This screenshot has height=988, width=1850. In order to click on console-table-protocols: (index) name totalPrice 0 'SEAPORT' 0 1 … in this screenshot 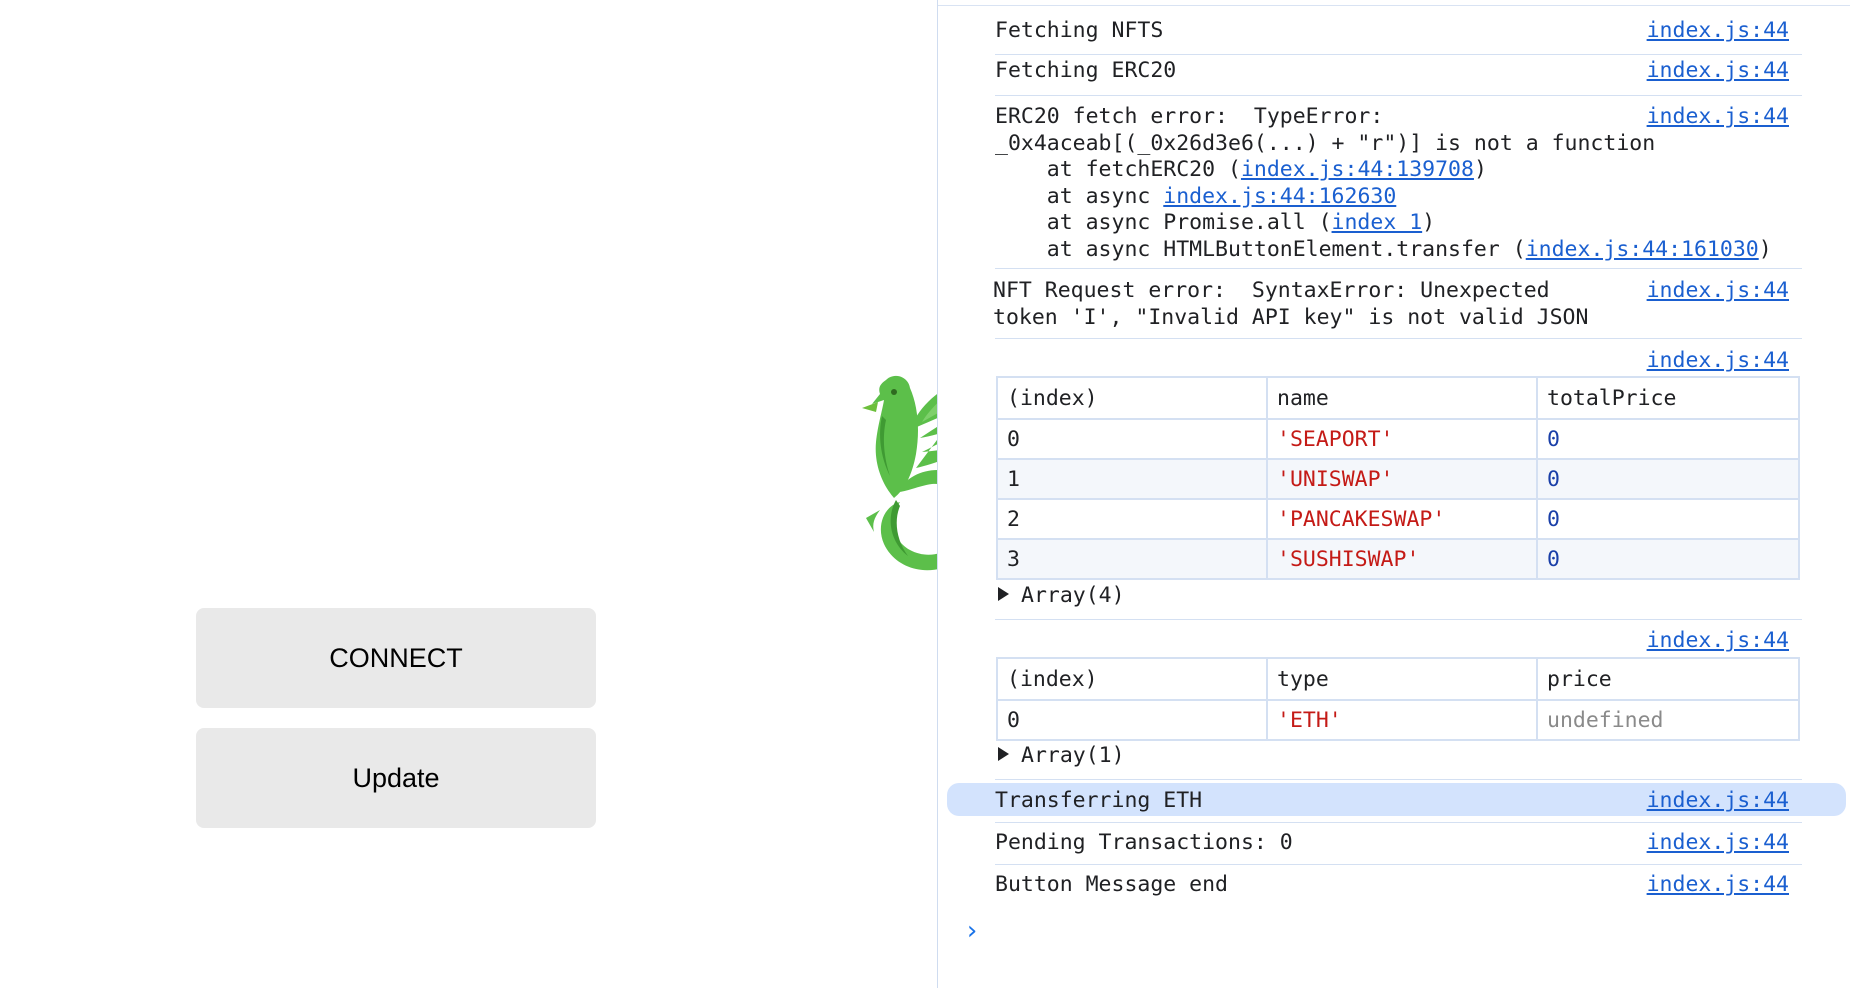, I will do `click(1398, 478)`.